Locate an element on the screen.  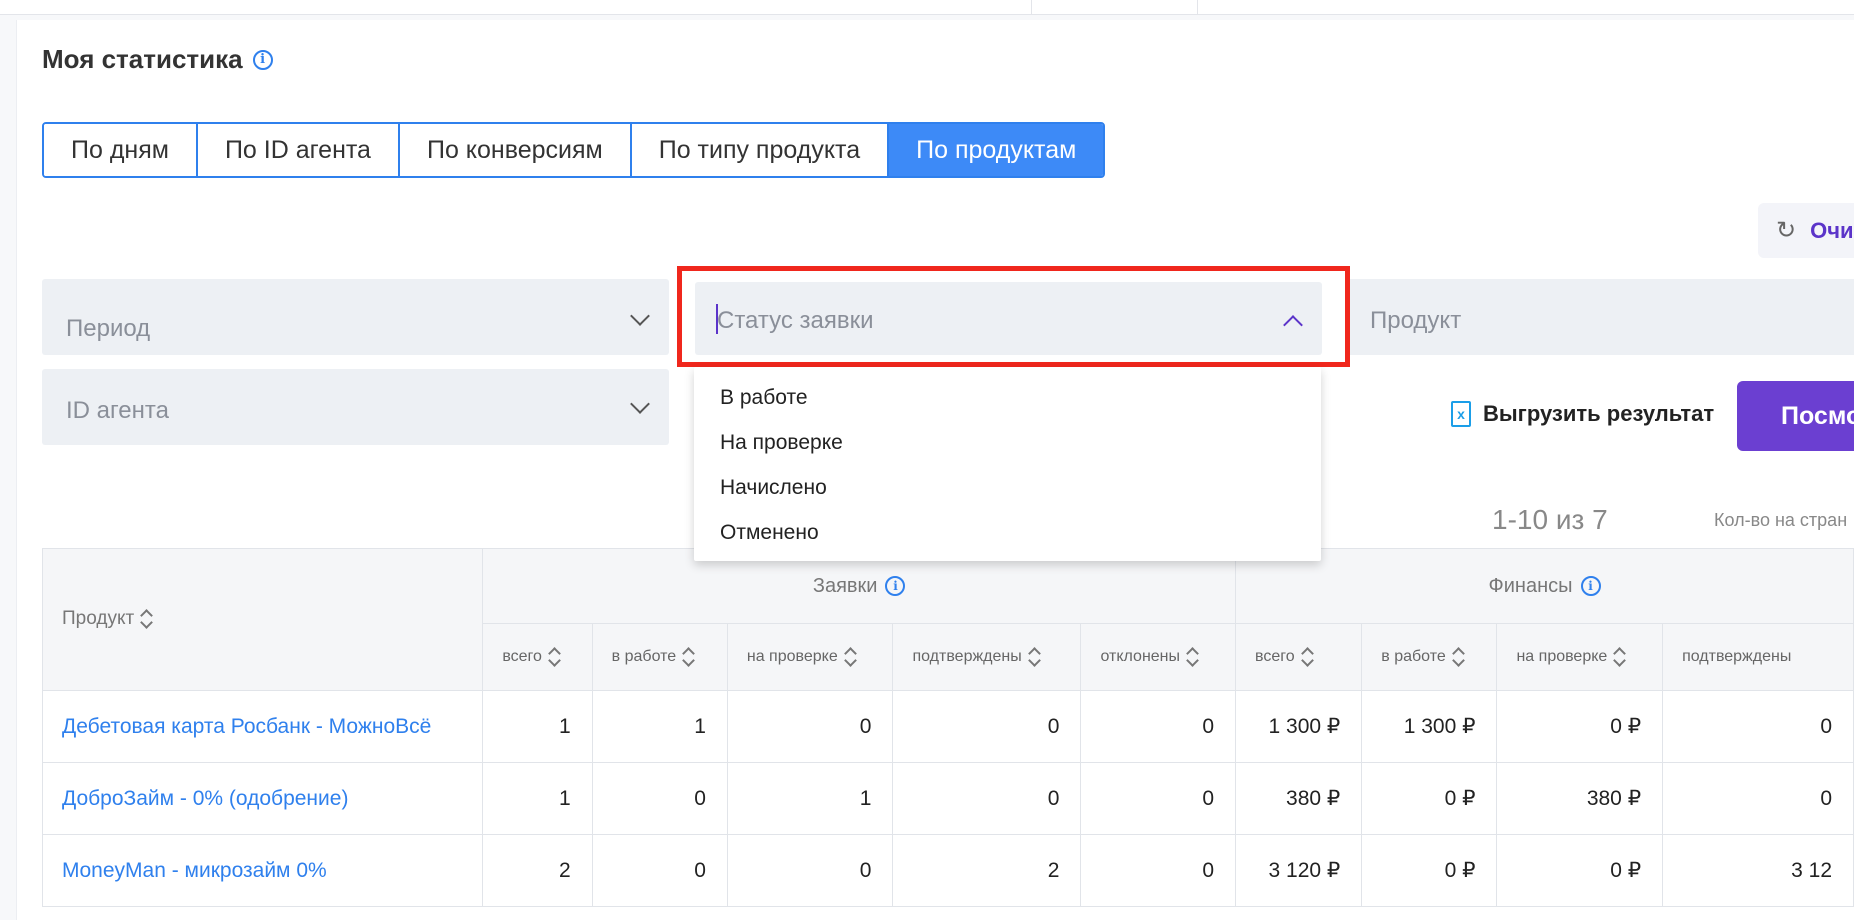
column-header-finance-on-review: на проверке is located at coordinates (1580, 657).